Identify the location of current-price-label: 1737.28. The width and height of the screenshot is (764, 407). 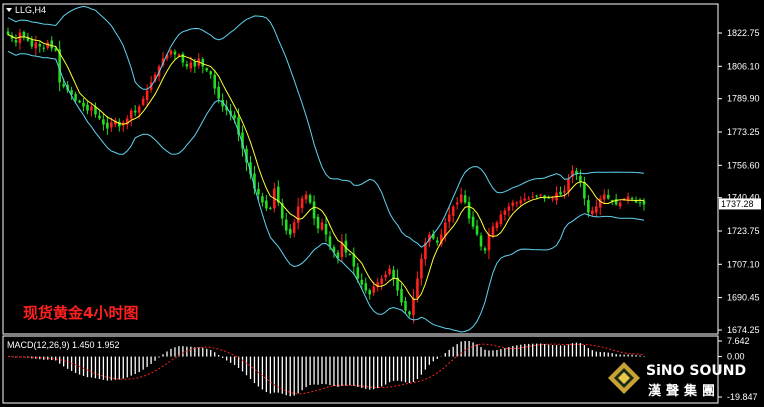
(737, 204).